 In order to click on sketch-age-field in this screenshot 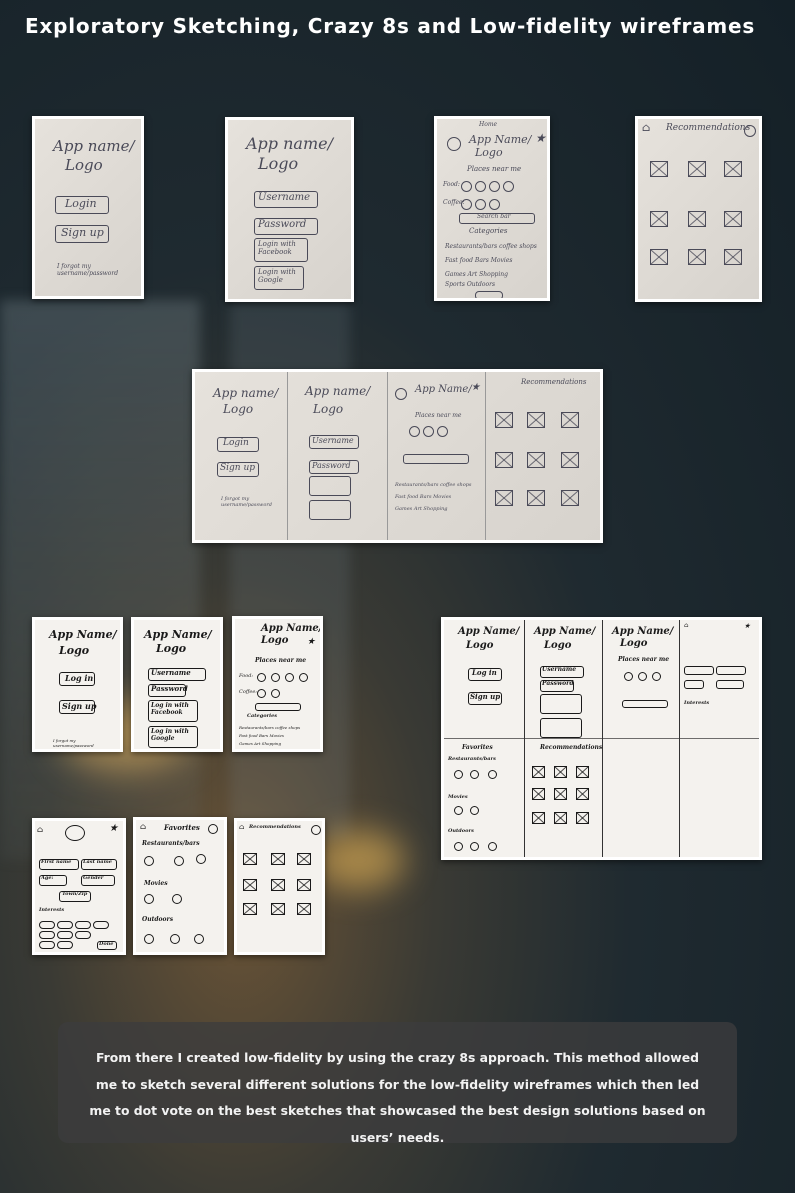, I will do `click(694, 684)`.